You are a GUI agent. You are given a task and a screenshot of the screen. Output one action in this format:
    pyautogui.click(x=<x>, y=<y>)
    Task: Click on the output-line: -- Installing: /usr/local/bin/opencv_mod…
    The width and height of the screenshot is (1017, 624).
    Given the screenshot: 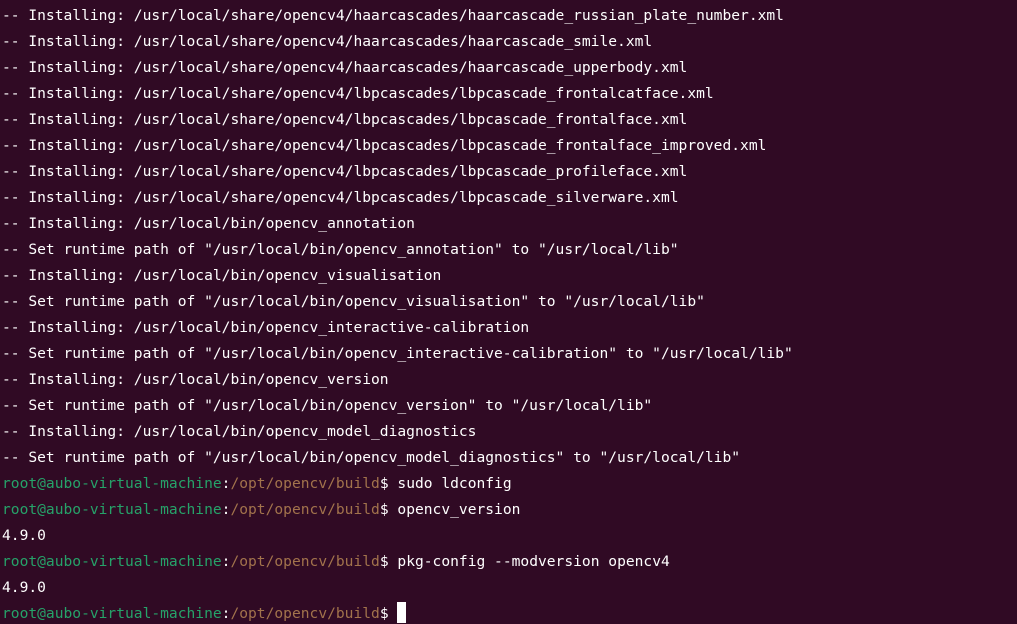 What is the action you would take?
    pyautogui.click(x=239, y=431)
    